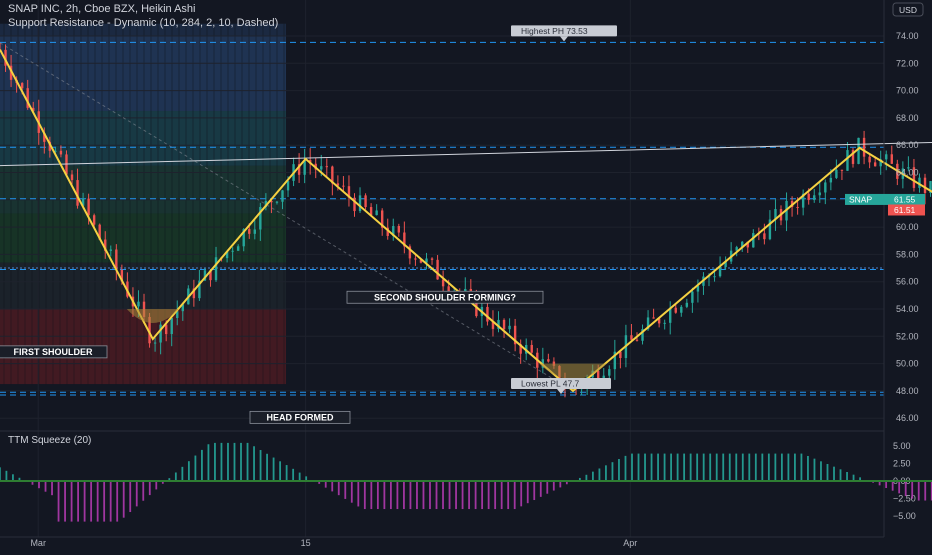 This screenshot has width=932, height=555. Describe the element at coordinates (907, 282) in the screenshot. I see `y-tick-label: 56.00` at that location.